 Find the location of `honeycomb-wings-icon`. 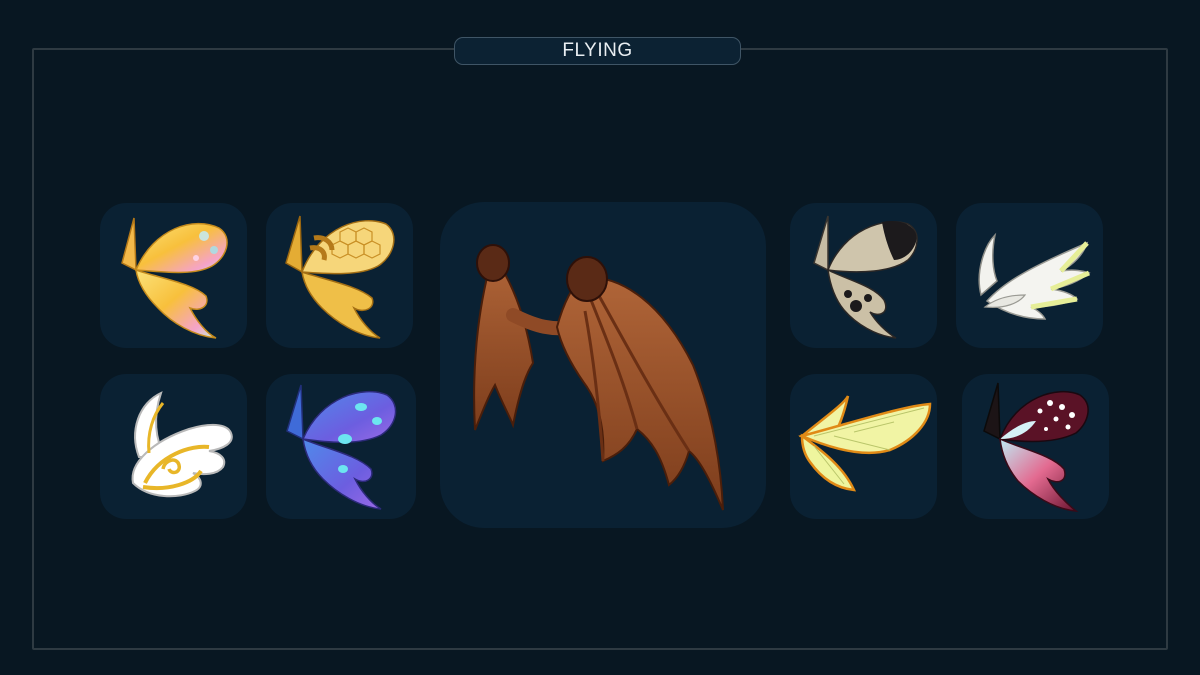

honeycomb-wings-icon is located at coordinates (339, 277).